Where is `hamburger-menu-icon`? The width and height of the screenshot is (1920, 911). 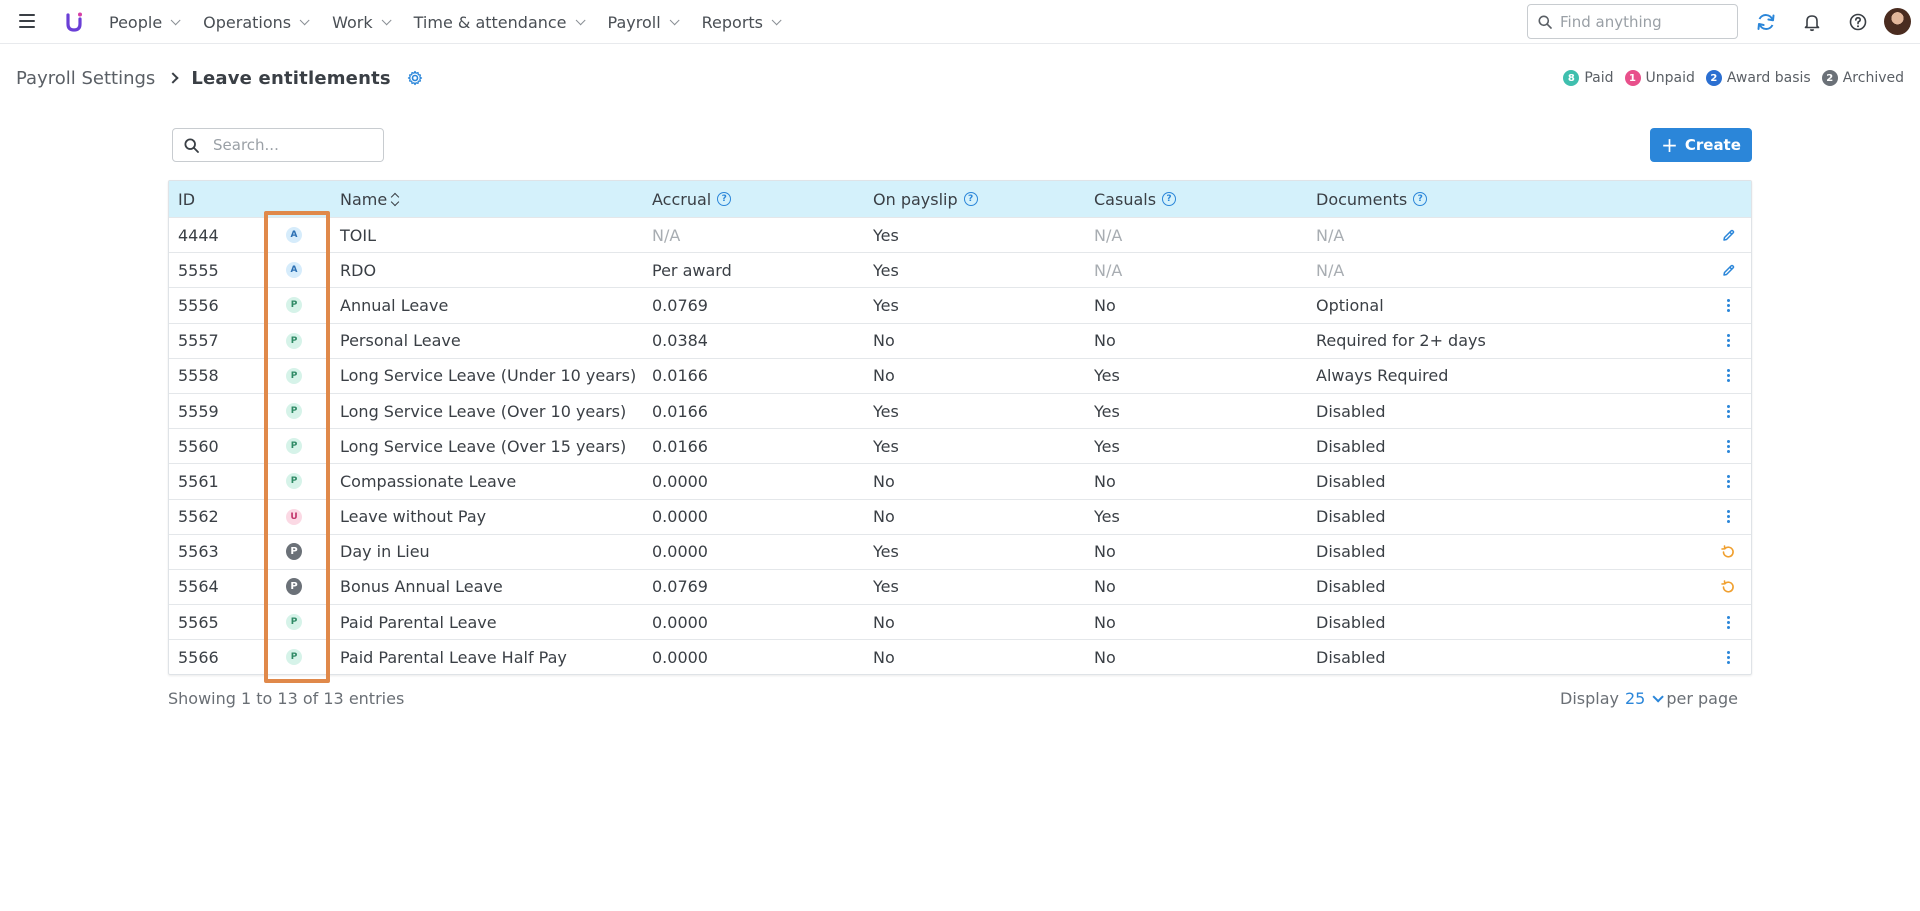 hamburger-menu-icon is located at coordinates (27, 21).